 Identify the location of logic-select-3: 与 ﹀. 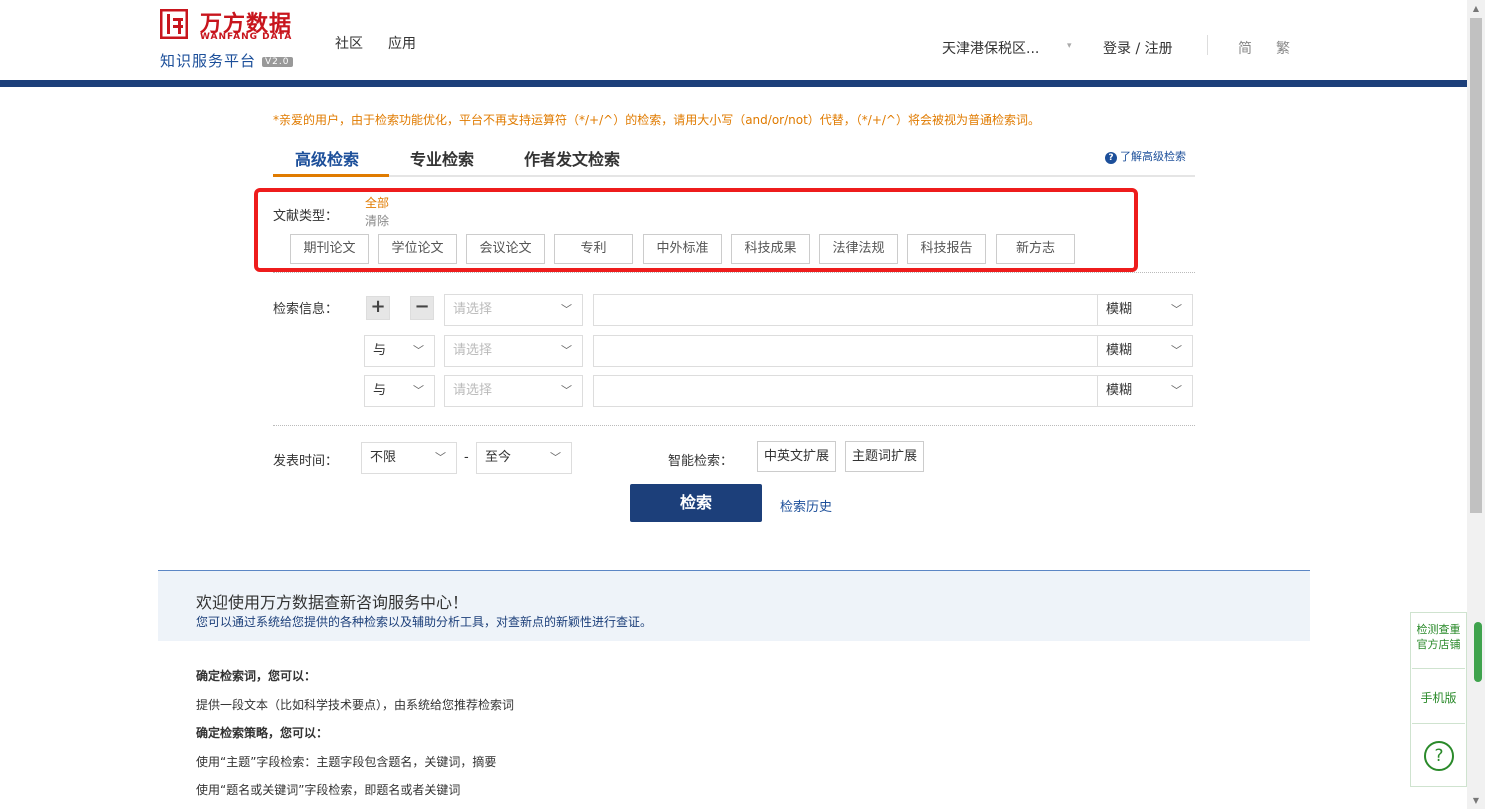
(399, 391).